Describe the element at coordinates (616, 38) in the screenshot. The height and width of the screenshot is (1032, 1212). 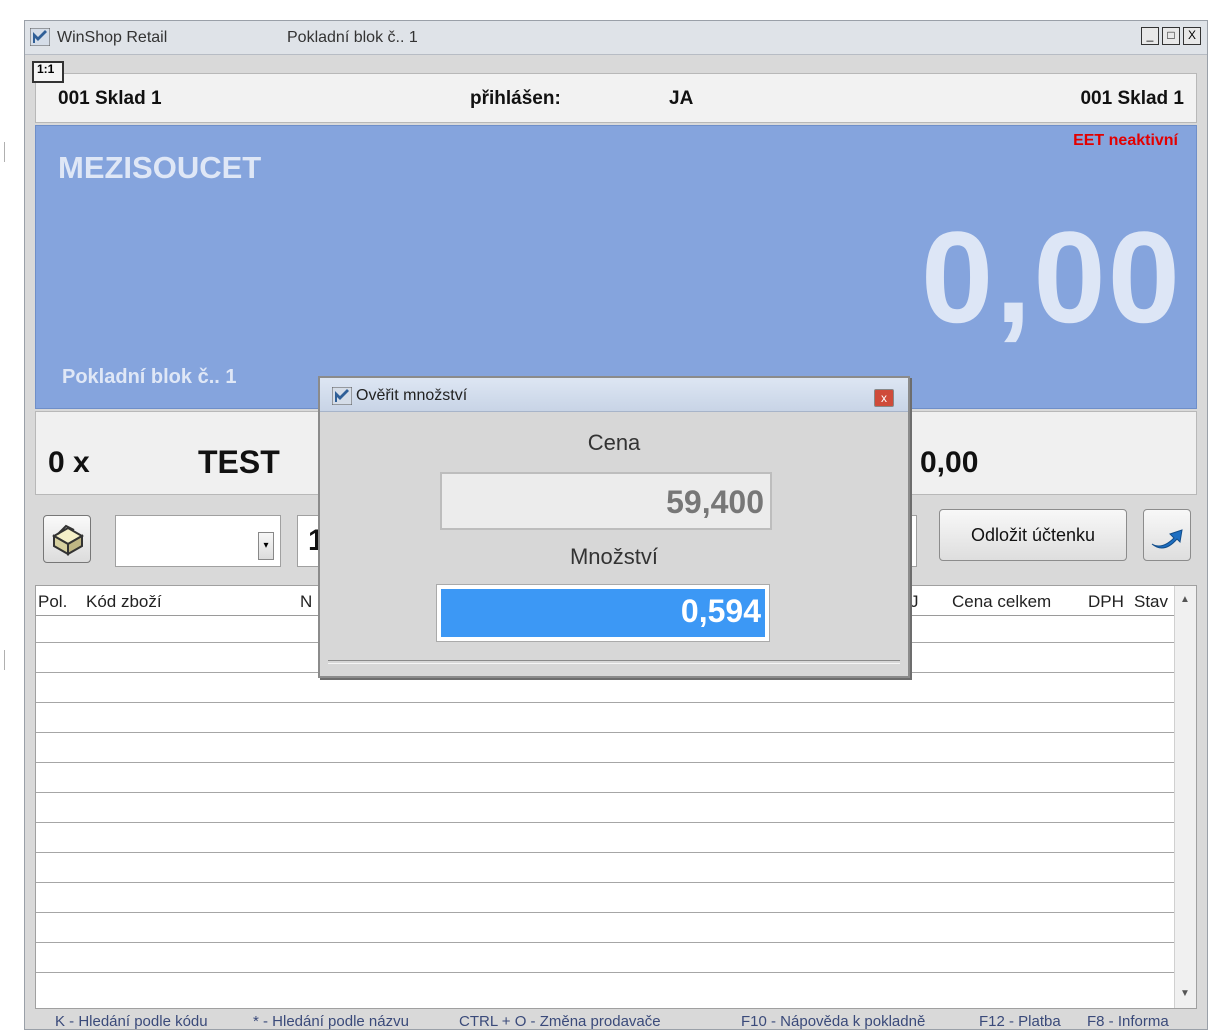
I see `title-bar: WinShop Retail Pokladní blok č.. 1 _ □ X` at that location.